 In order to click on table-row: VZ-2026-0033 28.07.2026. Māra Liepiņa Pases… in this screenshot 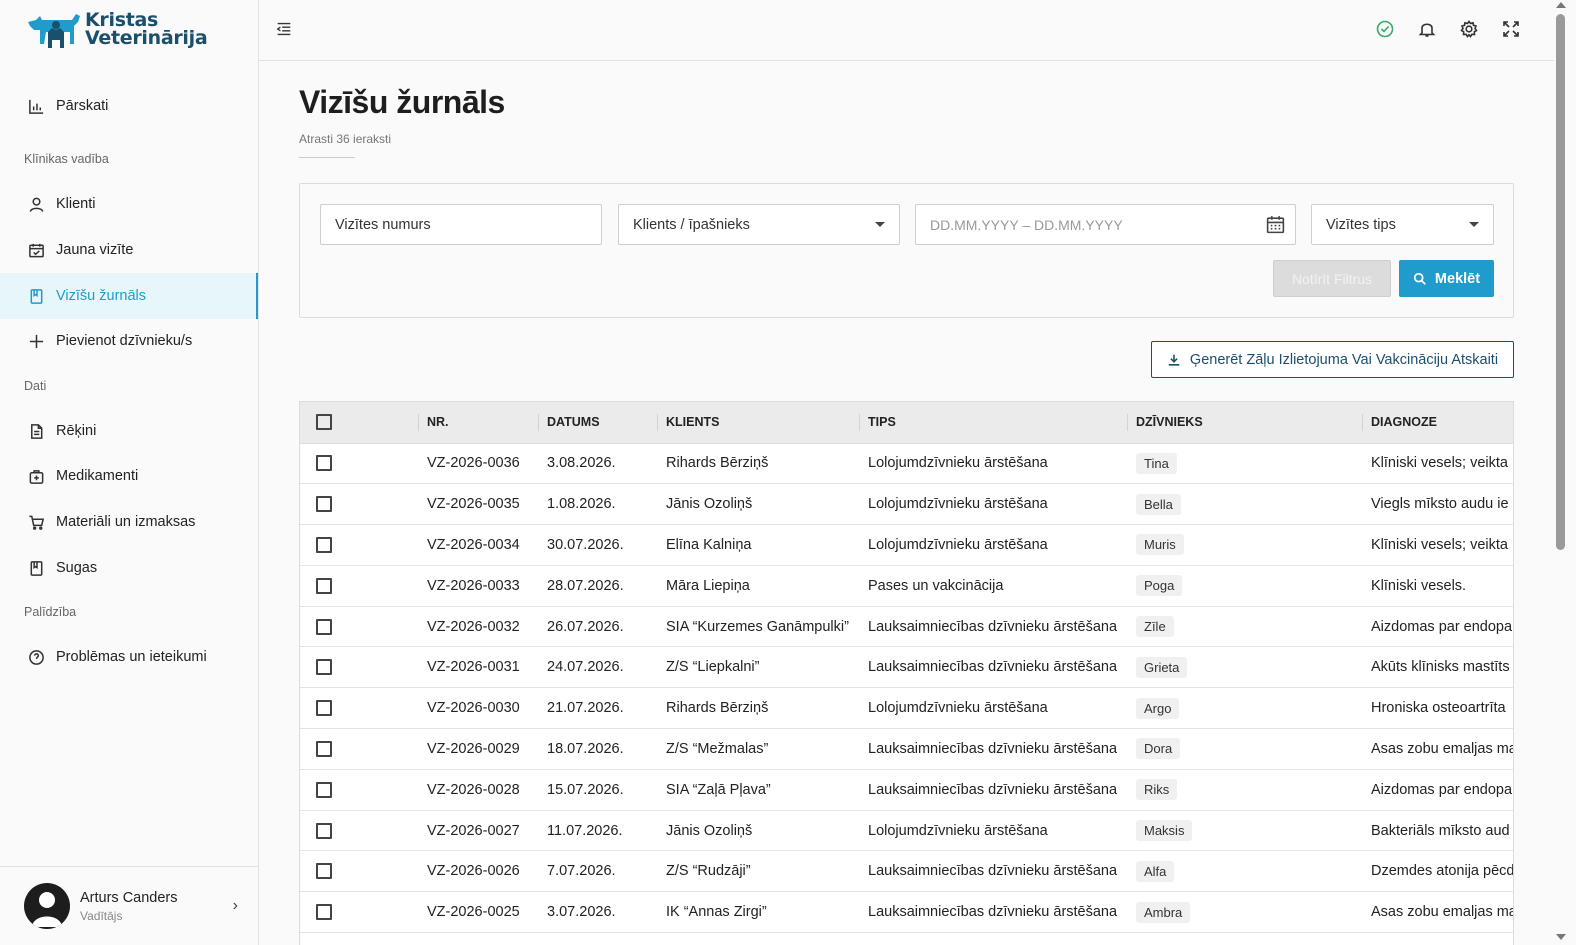, I will do `click(906, 586)`.